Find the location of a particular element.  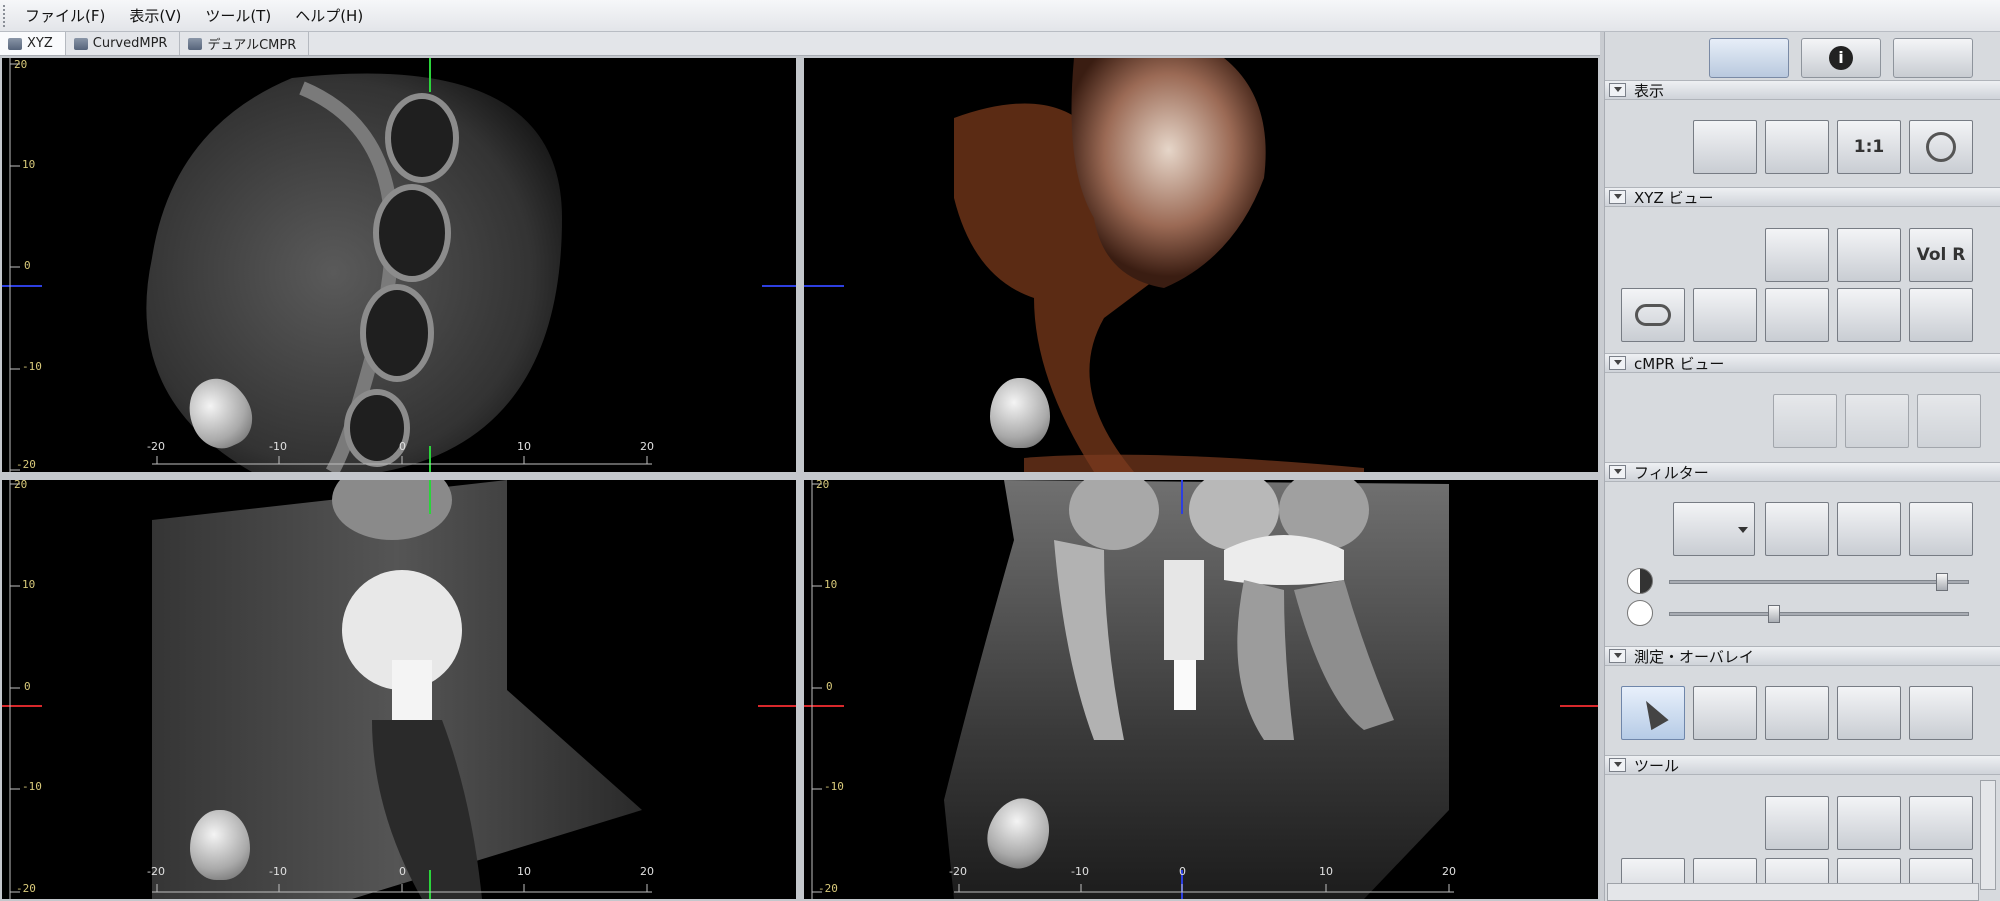

zoom-x2-button is located at coordinates (1941, 147).